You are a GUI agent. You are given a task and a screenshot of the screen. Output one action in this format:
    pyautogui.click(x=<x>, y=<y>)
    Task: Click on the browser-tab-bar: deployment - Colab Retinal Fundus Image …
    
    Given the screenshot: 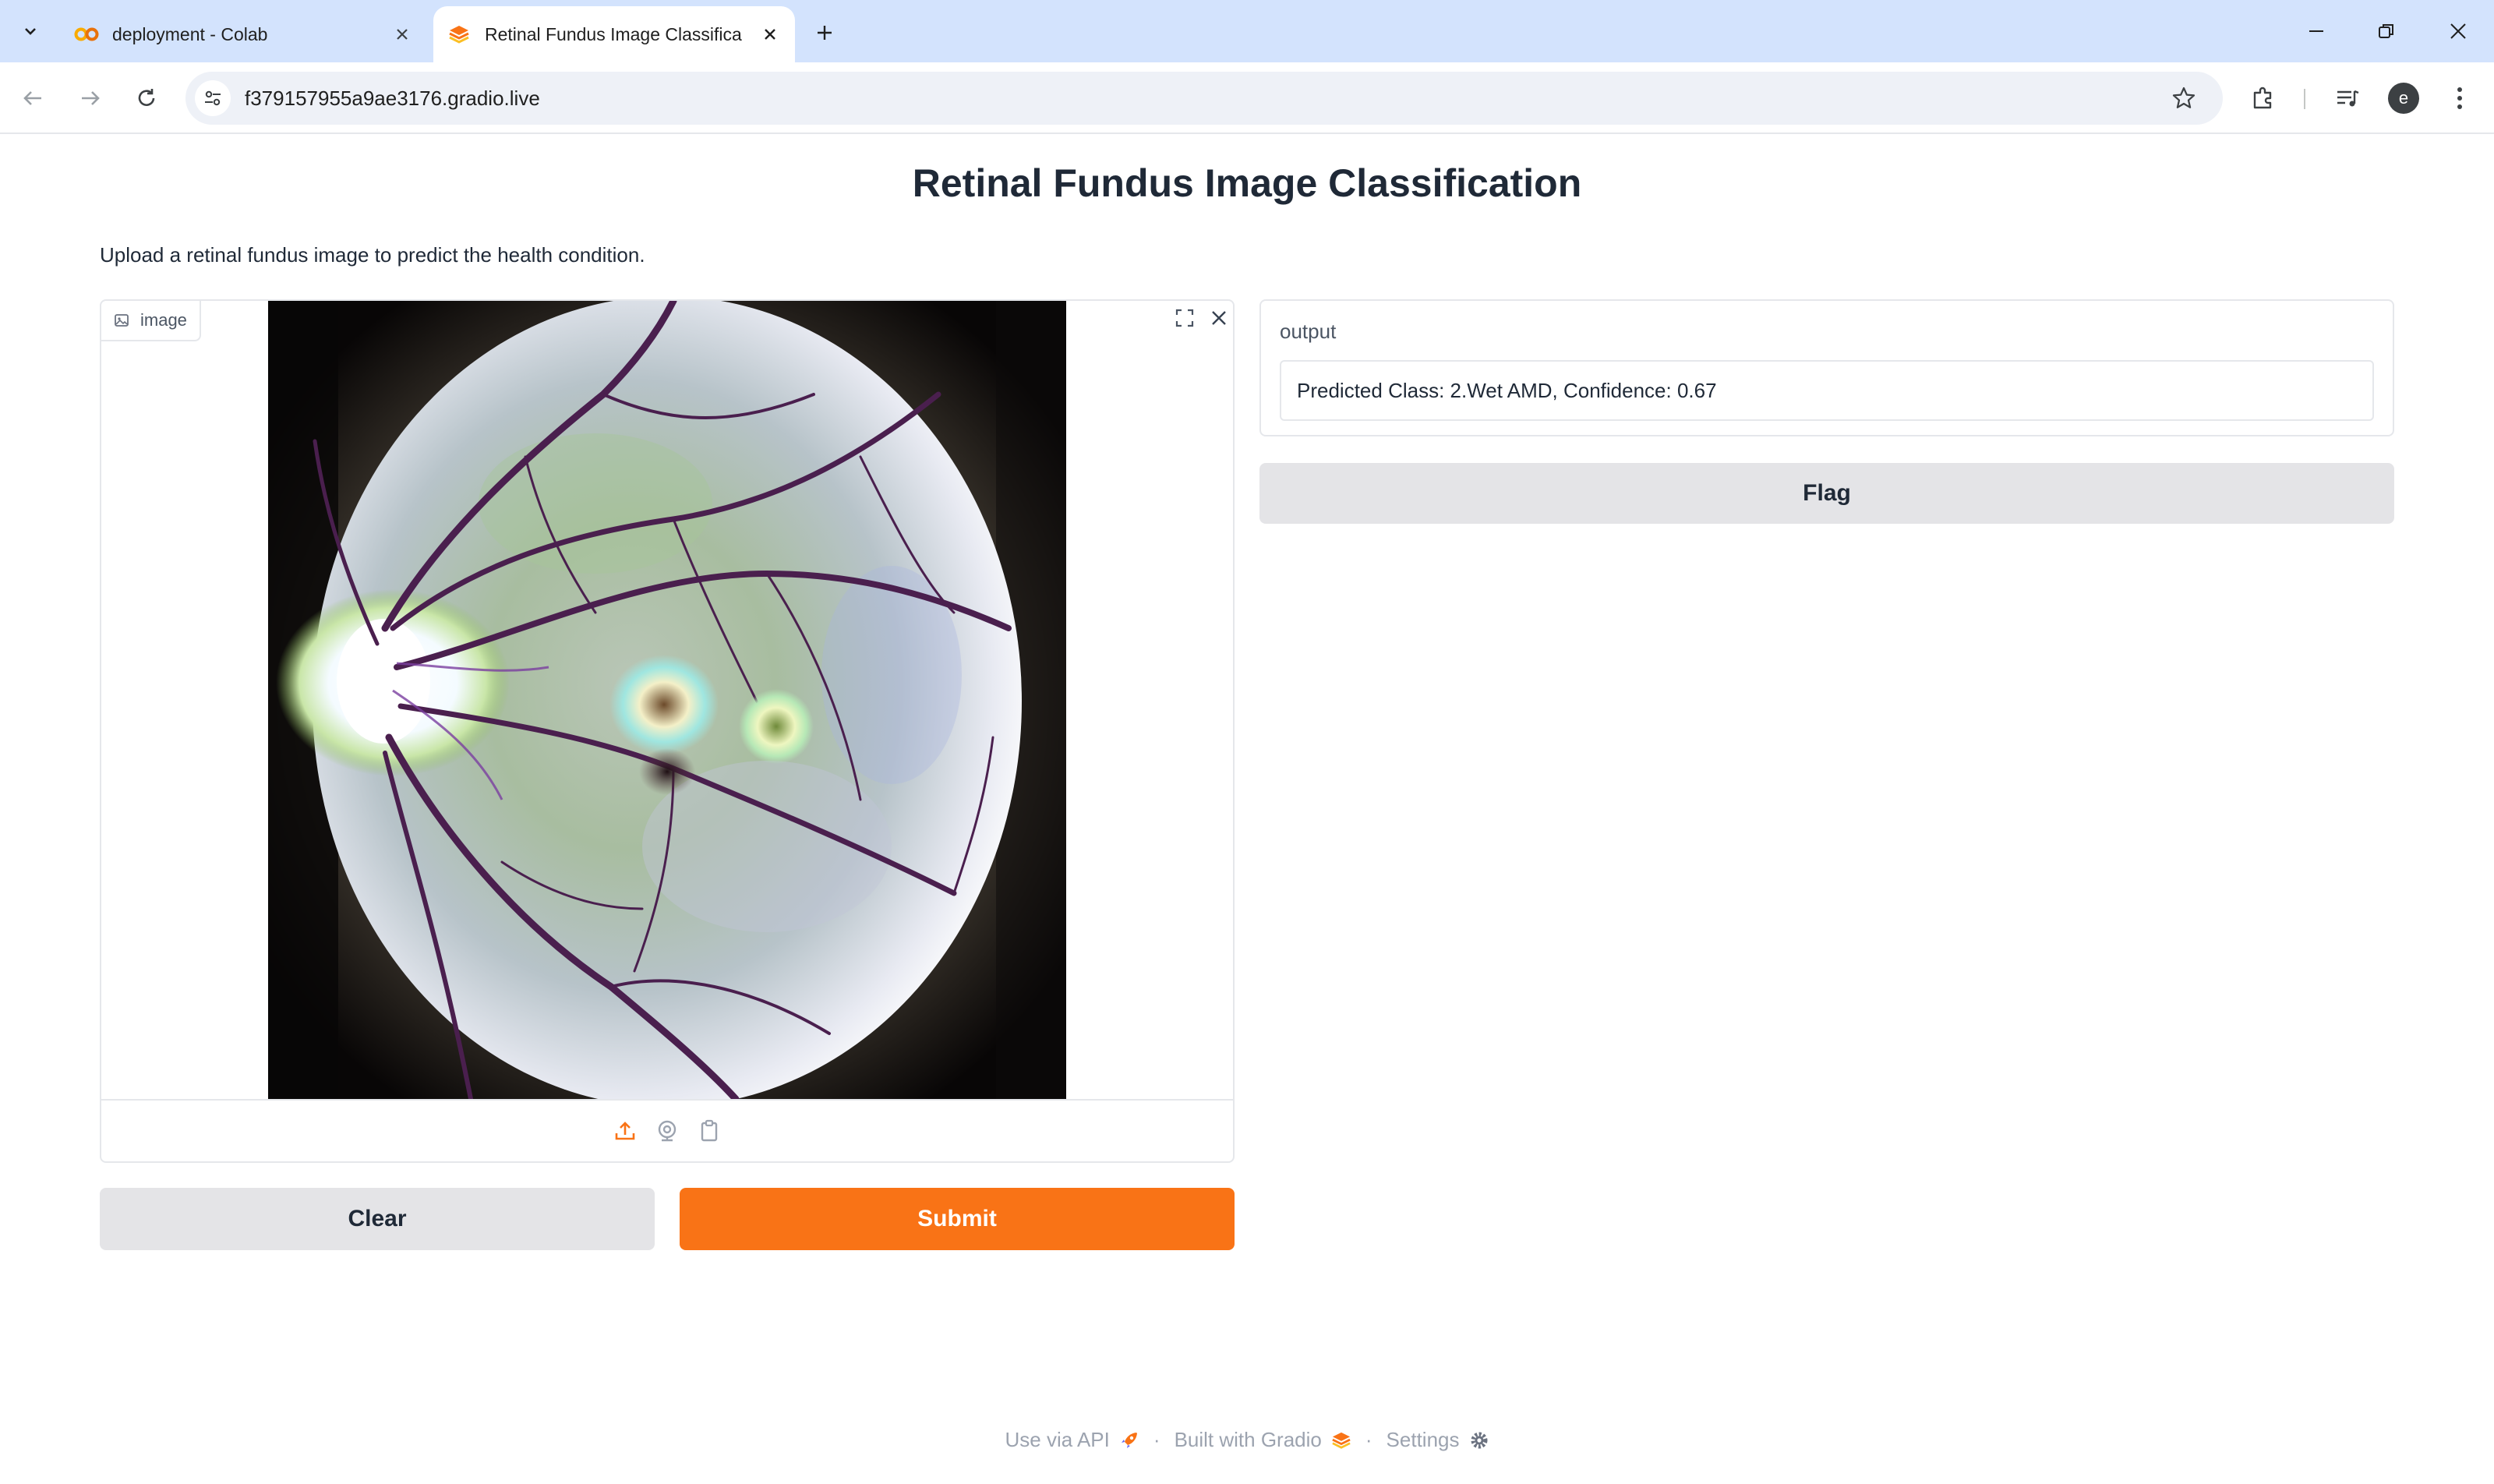 What is the action you would take?
    pyautogui.click(x=1247, y=31)
    